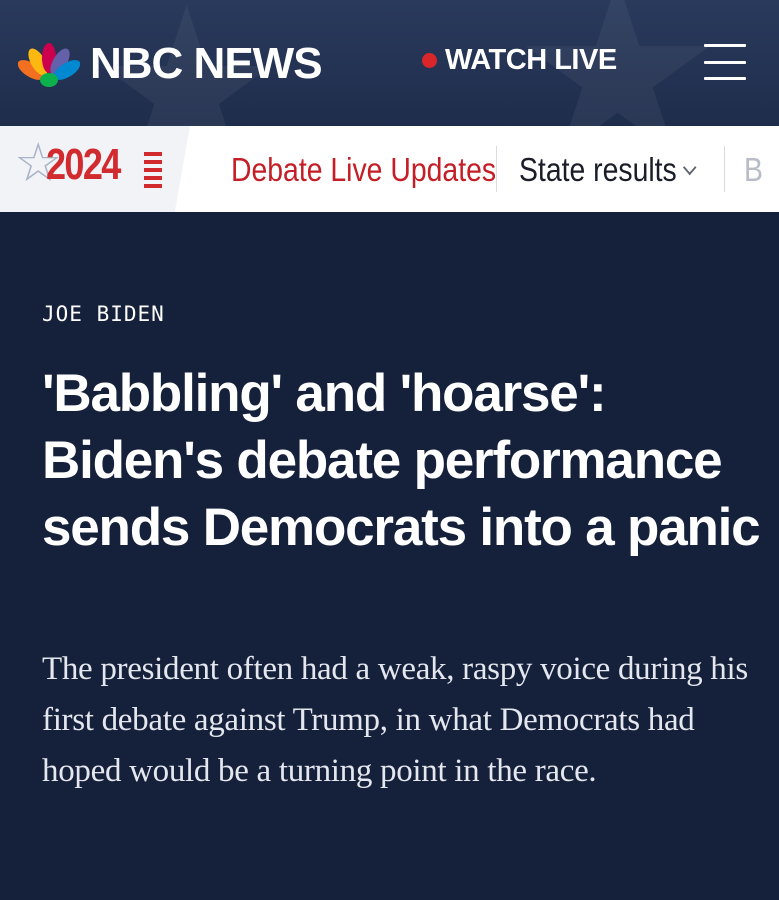 This screenshot has height=900, width=779. I want to click on hamburger-menu-icon, so click(725, 62).